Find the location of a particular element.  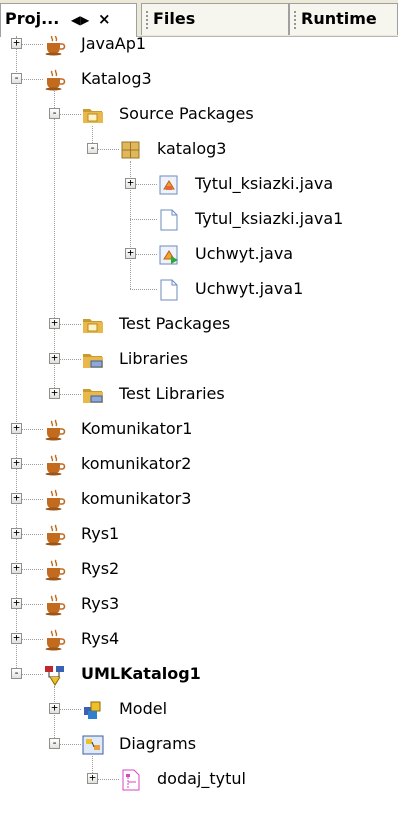

tree-node-label: Rys2 is located at coordinates (100, 568).